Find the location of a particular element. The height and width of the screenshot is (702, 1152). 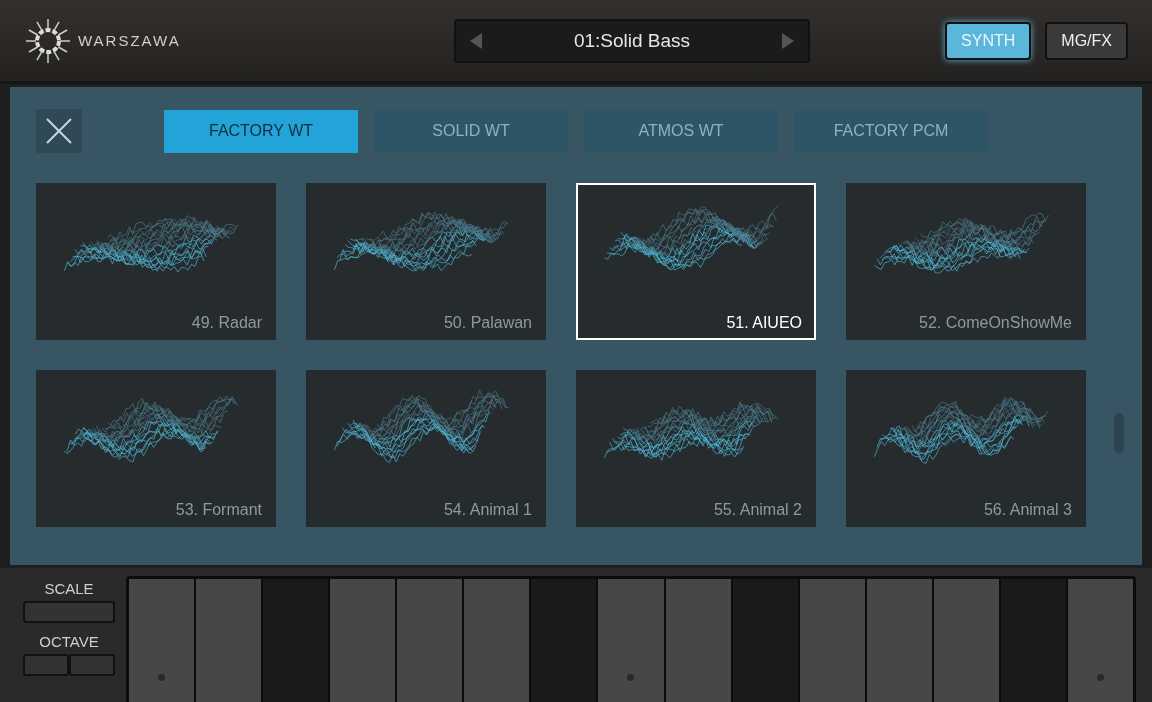

wavetable-name: 56. Animal 3 is located at coordinates (1027, 510).